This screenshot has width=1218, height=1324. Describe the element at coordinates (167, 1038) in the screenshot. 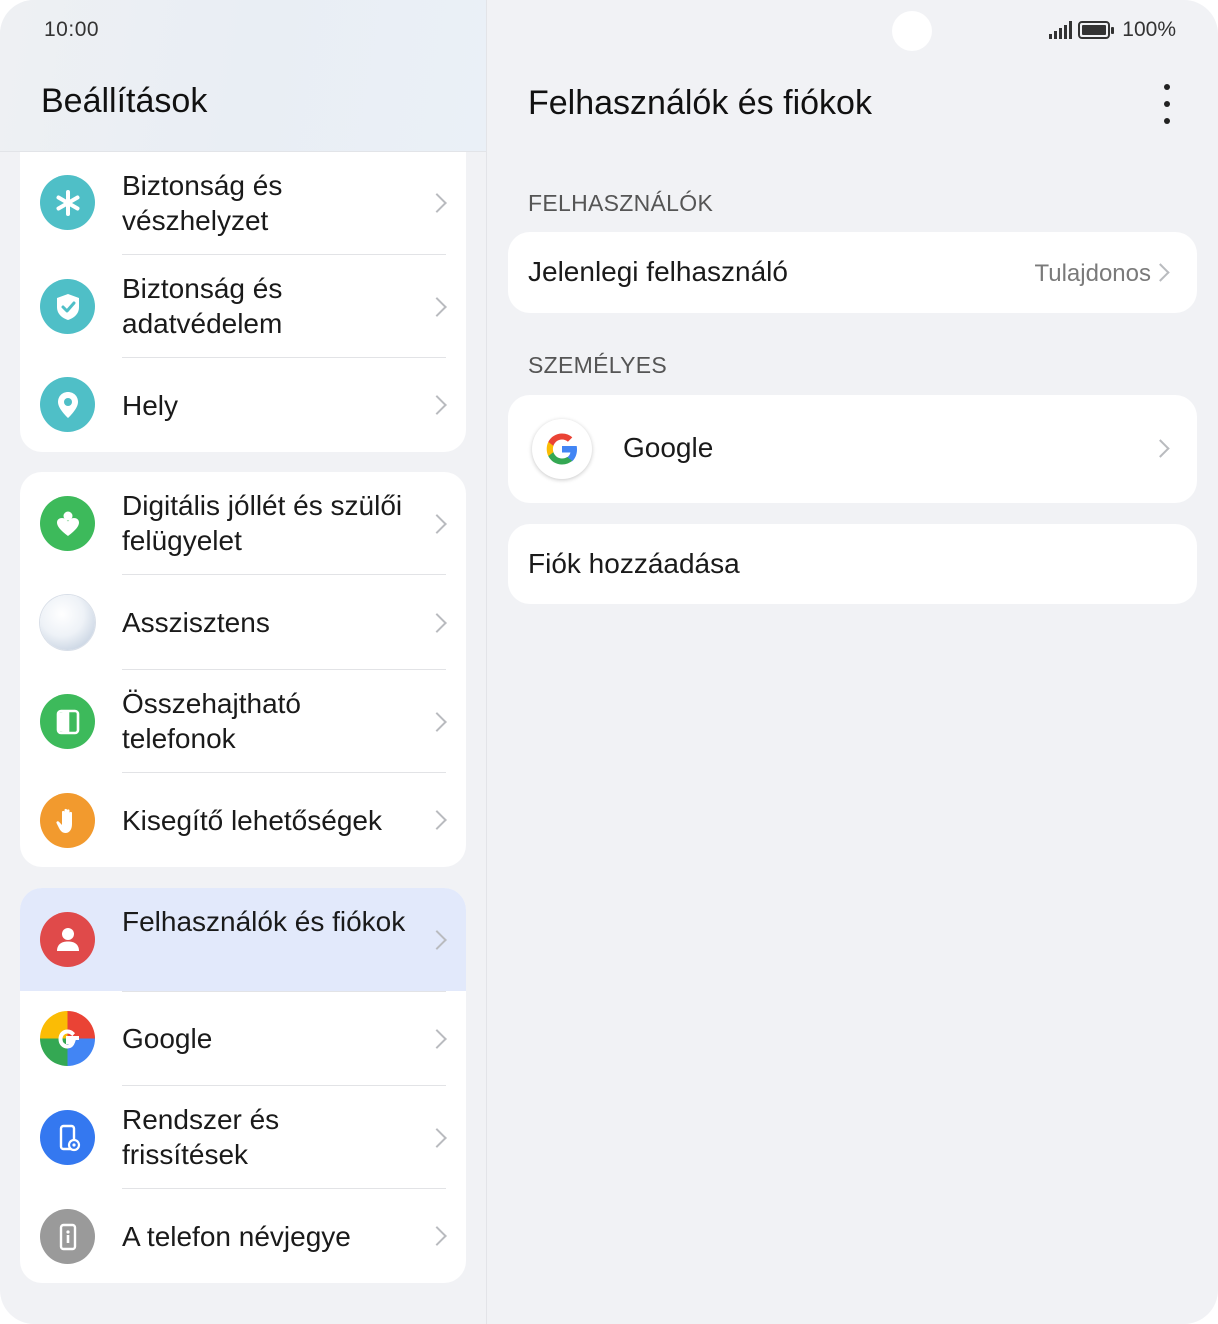

I see `settings-item-label: Google` at that location.